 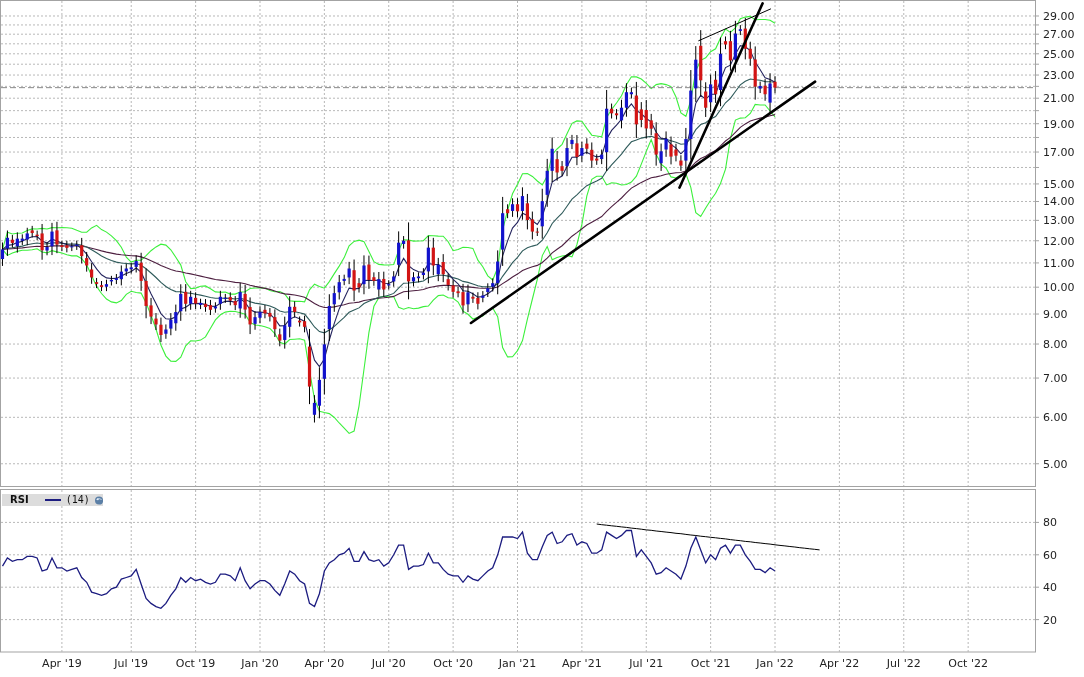 I want to click on y-axis-label: 80, so click(x=1050, y=523).